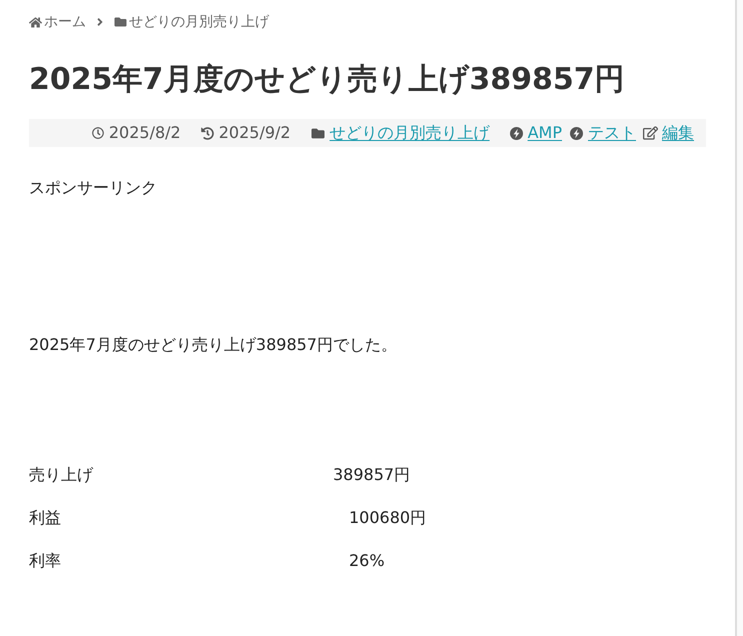  I want to click on history-icon, so click(207, 133).